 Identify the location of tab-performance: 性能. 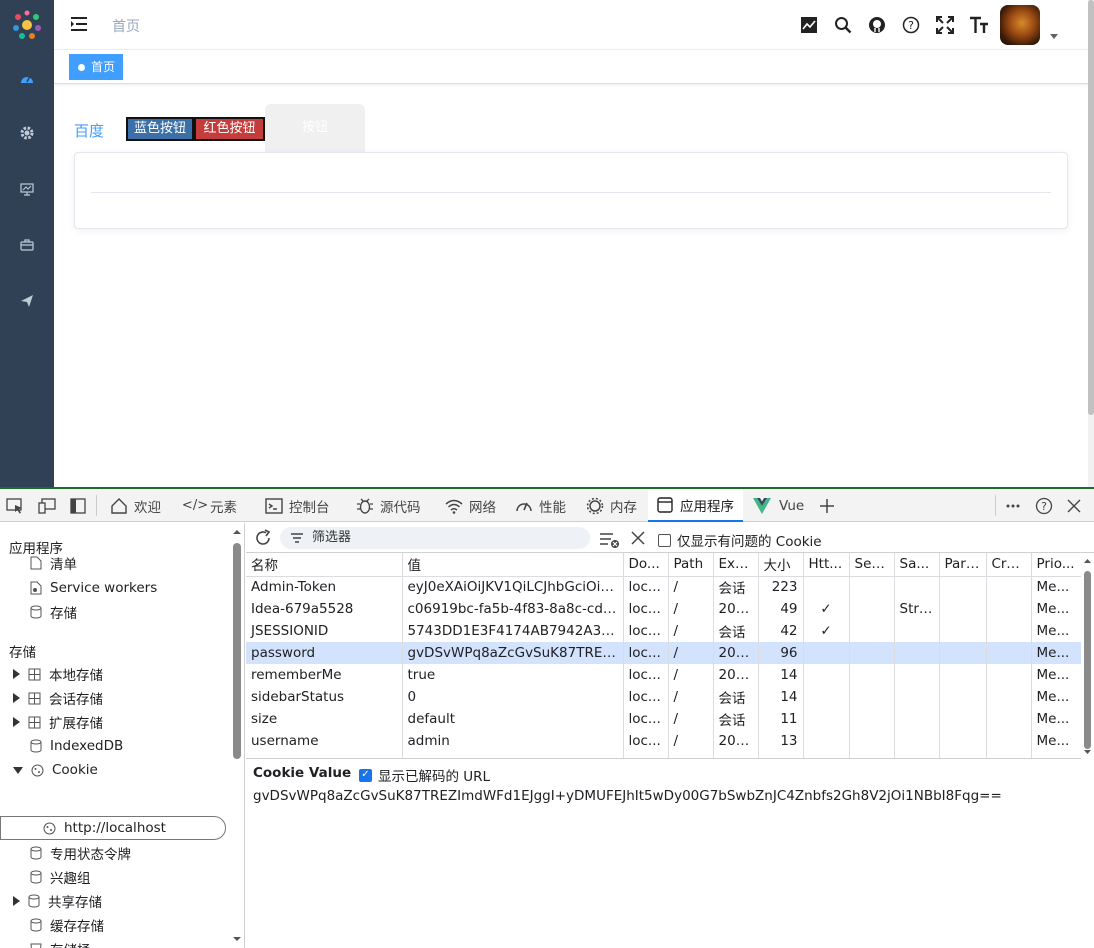
(540, 505).